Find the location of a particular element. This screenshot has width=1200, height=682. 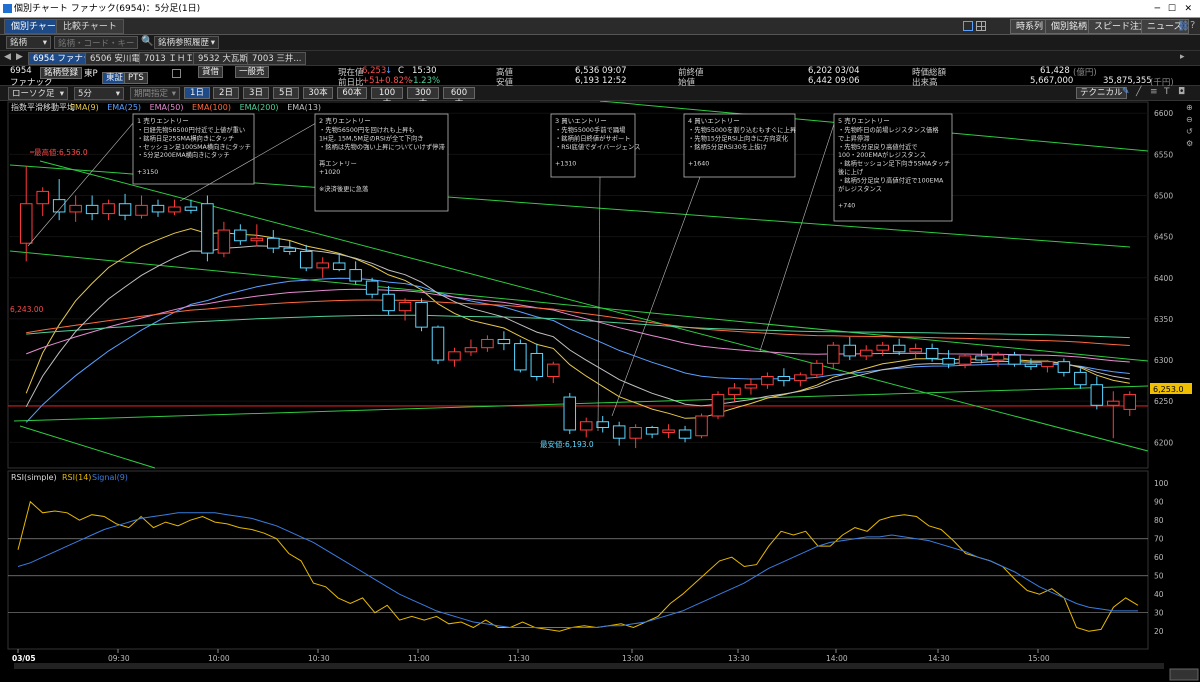

settings-icon: ⚙ is located at coordinates (1189, 143).